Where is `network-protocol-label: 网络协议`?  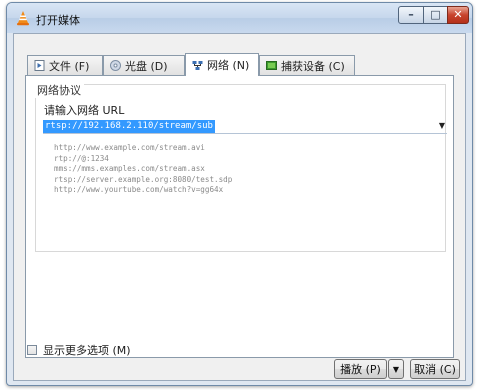
network-protocol-label: 网络协议 is located at coordinates (59, 90).